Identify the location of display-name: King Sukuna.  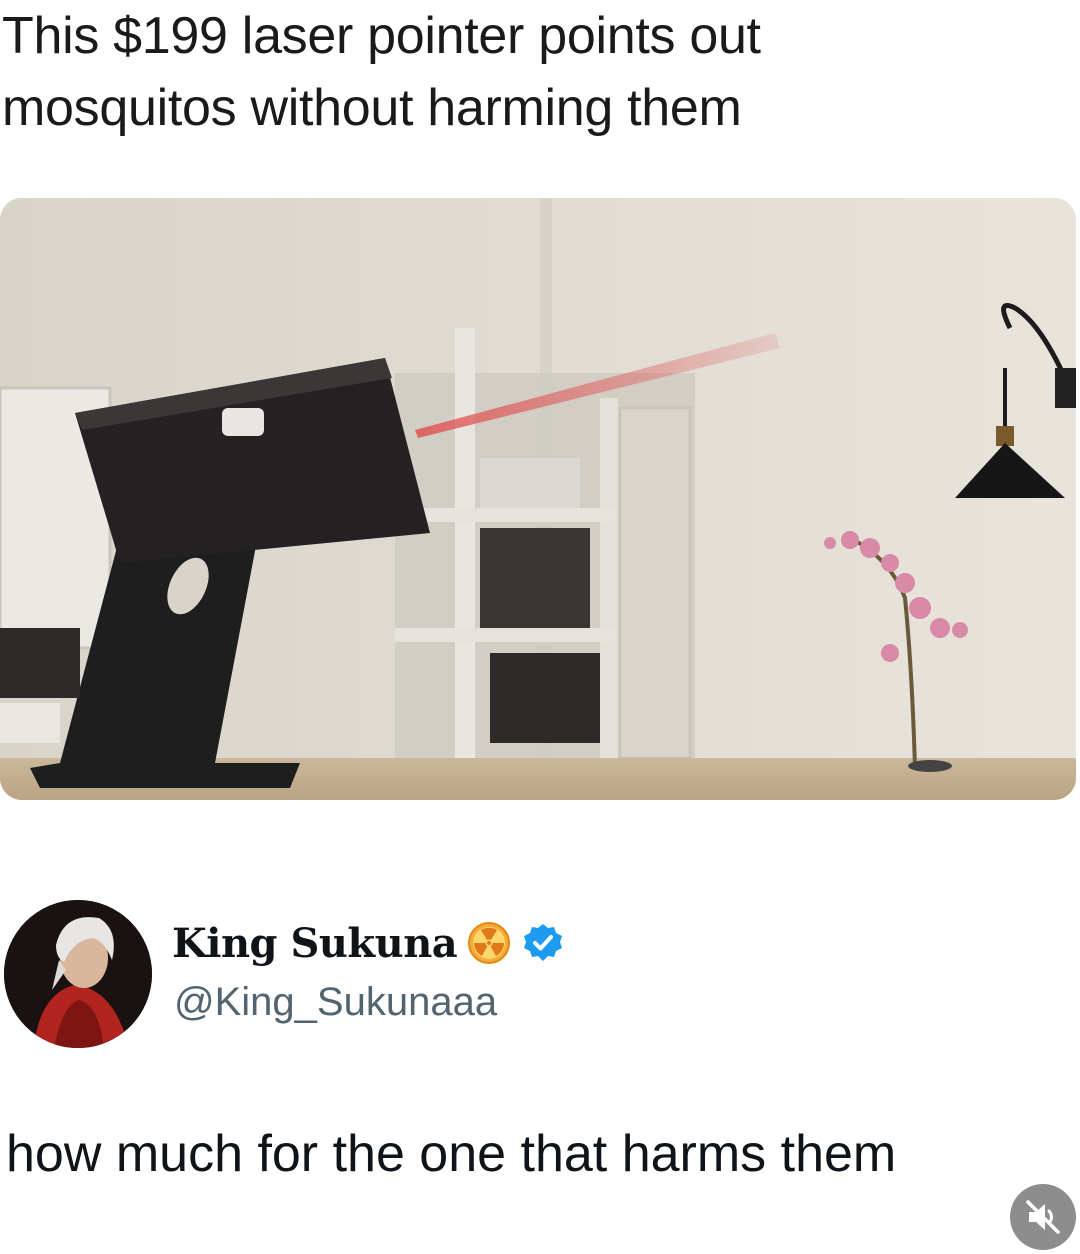
(315, 943).